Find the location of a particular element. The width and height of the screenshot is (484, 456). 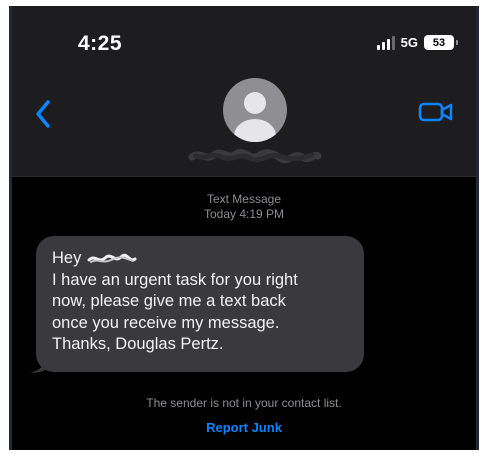

message-line: now, please give me a text back is located at coordinates (169, 301).